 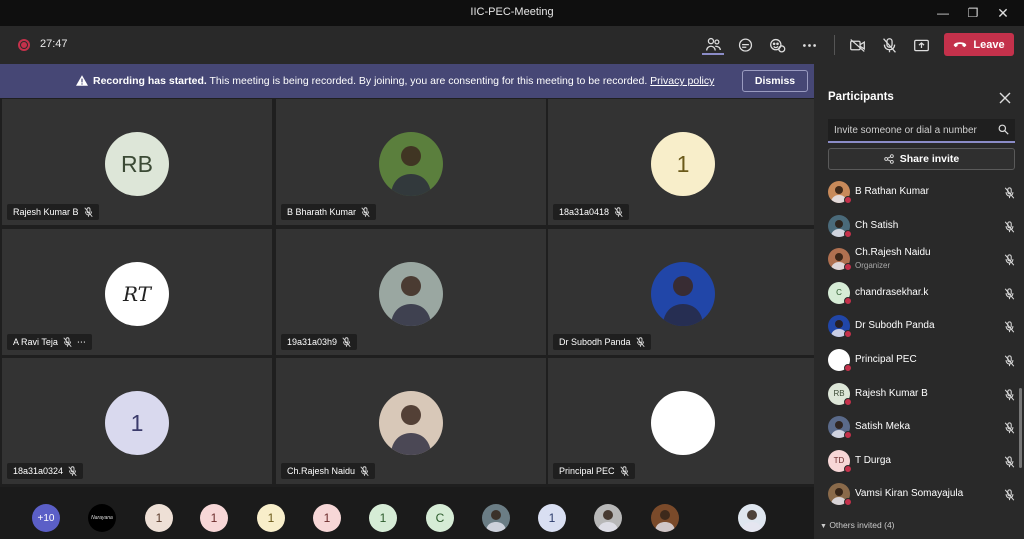 I want to click on warning-icon, so click(x=82, y=80).